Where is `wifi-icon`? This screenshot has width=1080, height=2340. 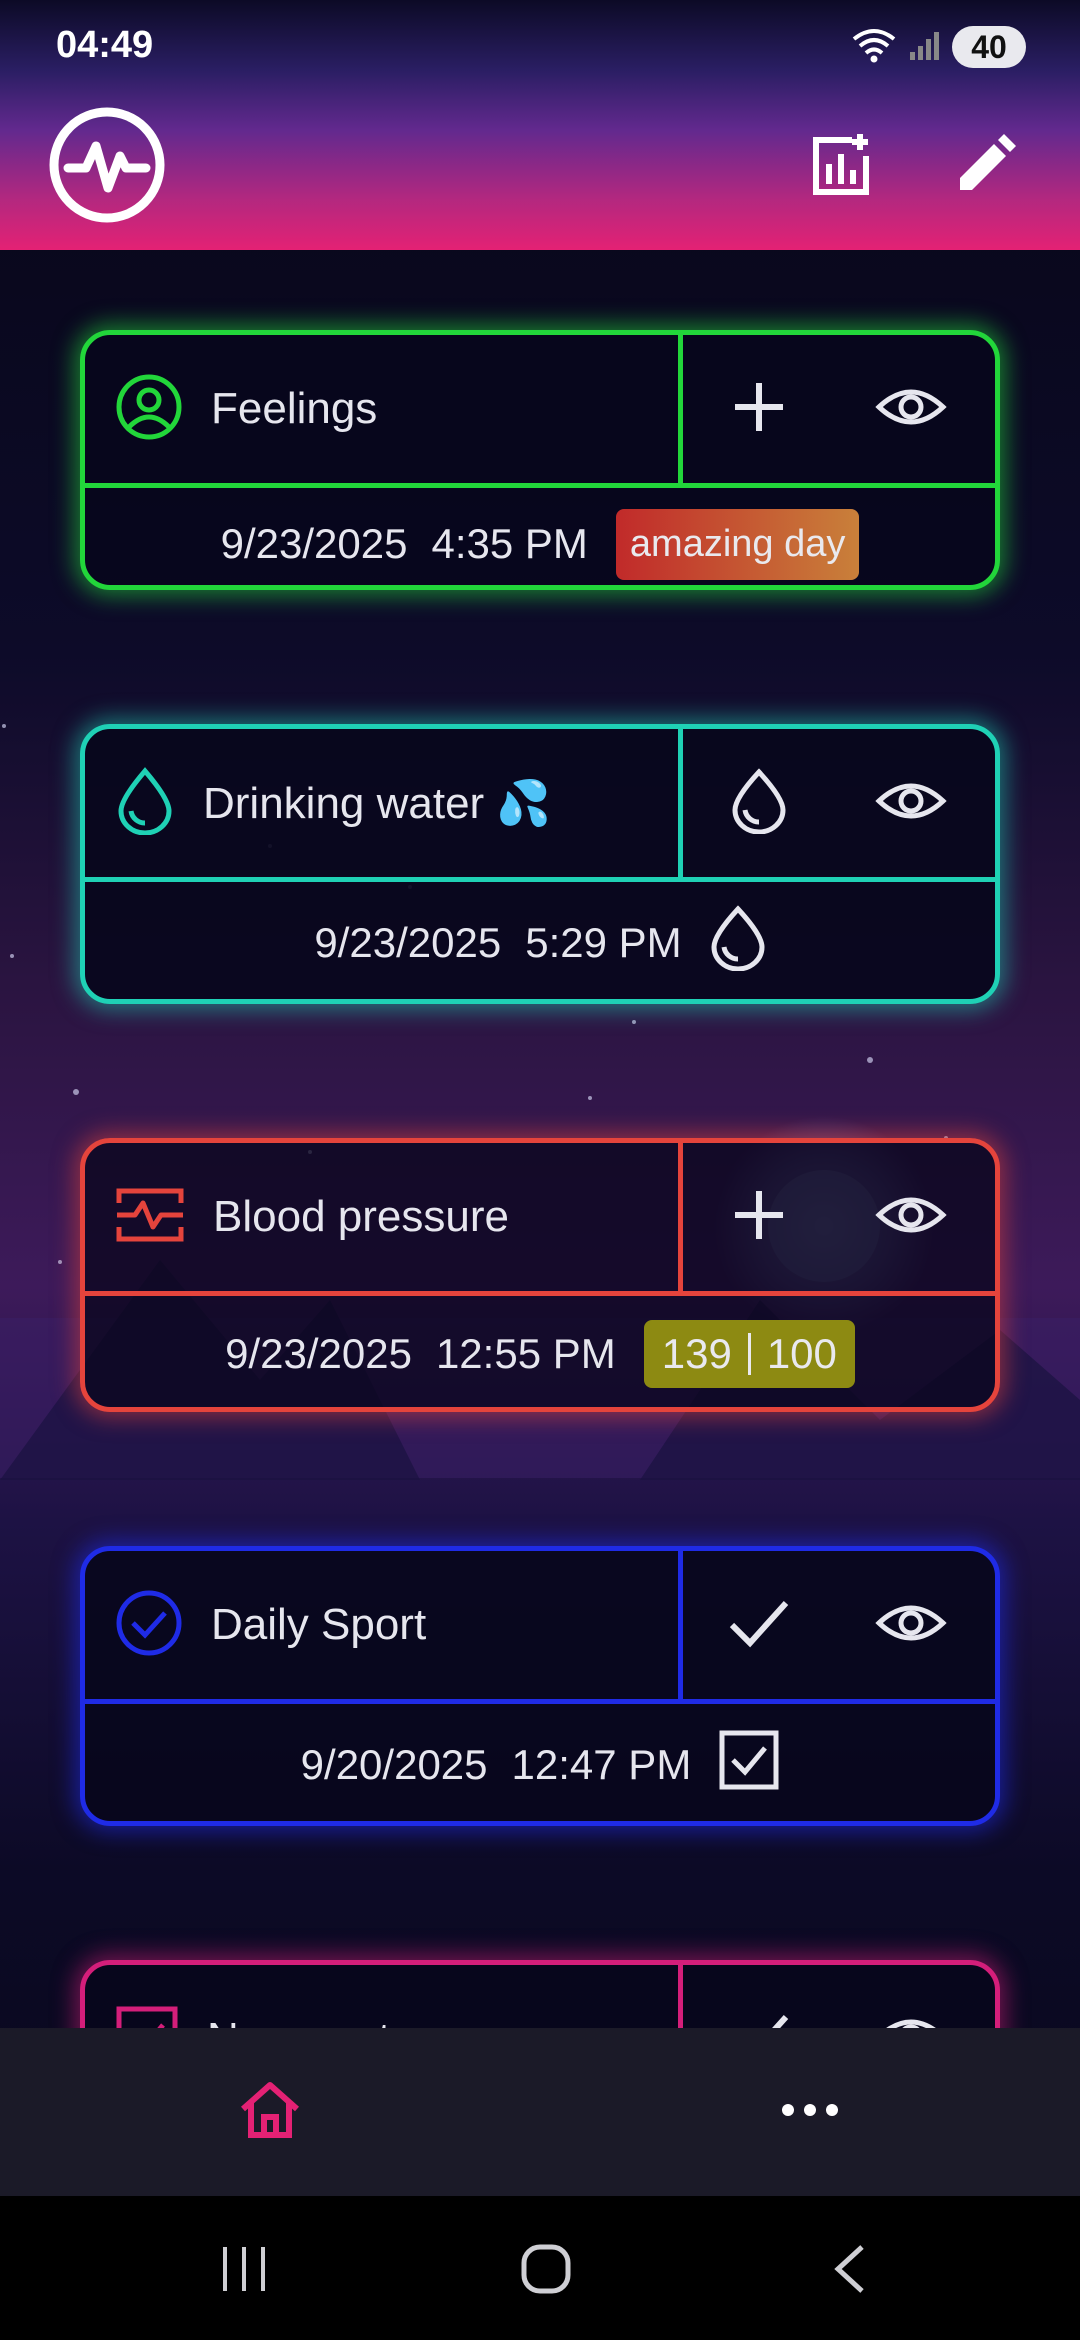 wifi-icon is located at coordinates (874, 47).